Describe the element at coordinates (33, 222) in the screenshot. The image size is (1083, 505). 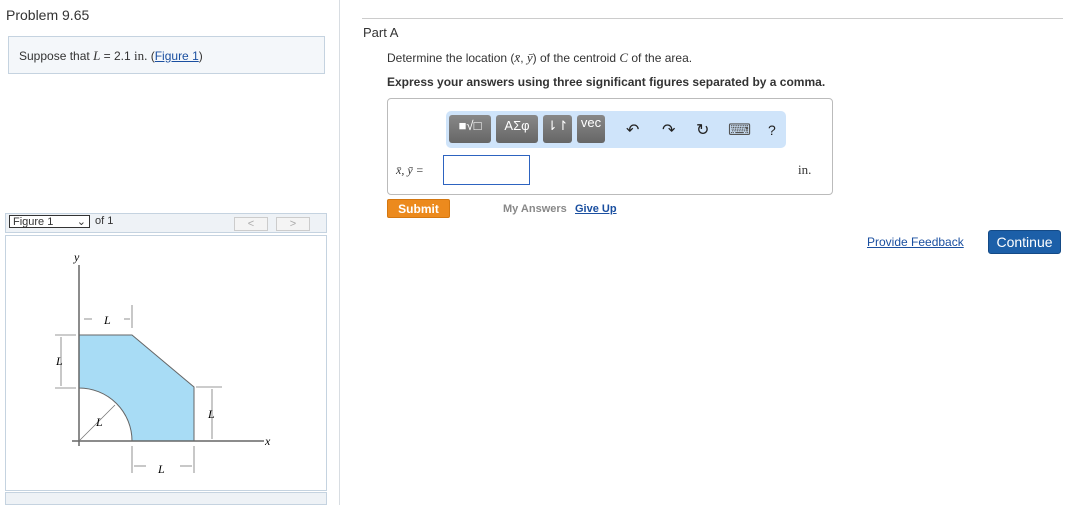
I see `figure-select-value: Figure 1` at that location.